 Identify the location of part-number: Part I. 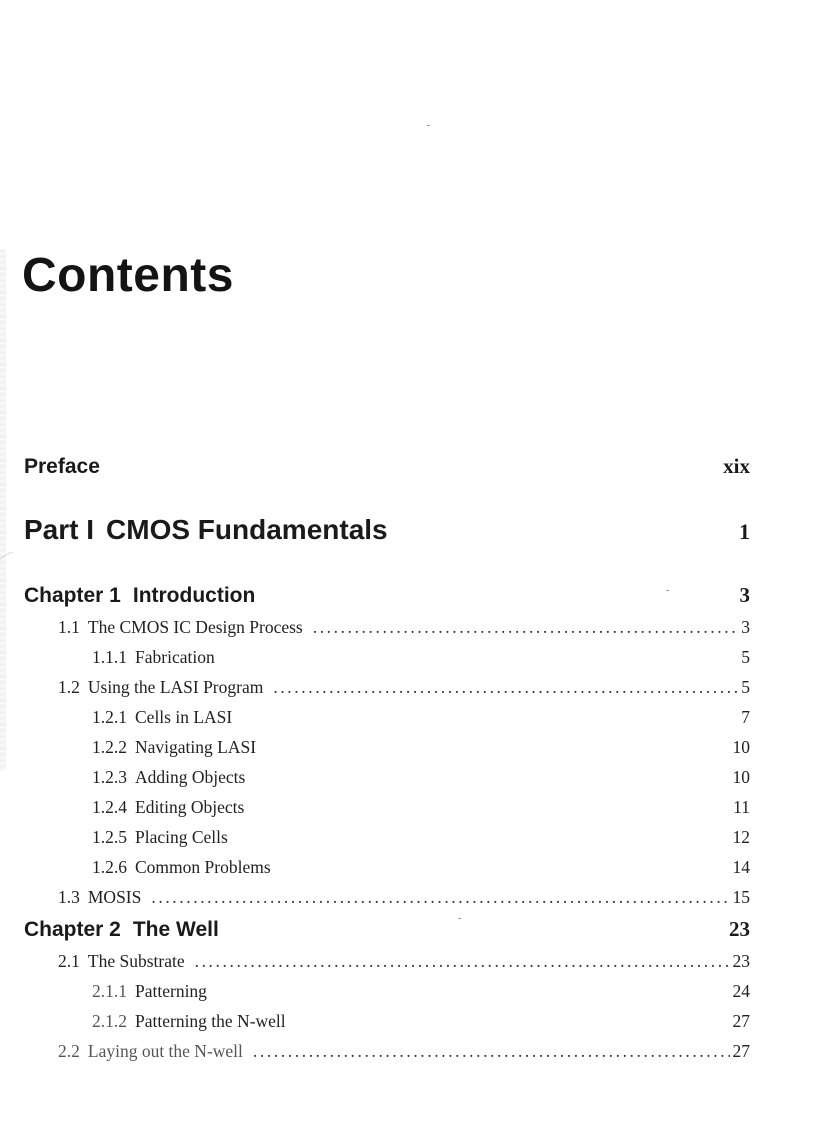
(59, 529).